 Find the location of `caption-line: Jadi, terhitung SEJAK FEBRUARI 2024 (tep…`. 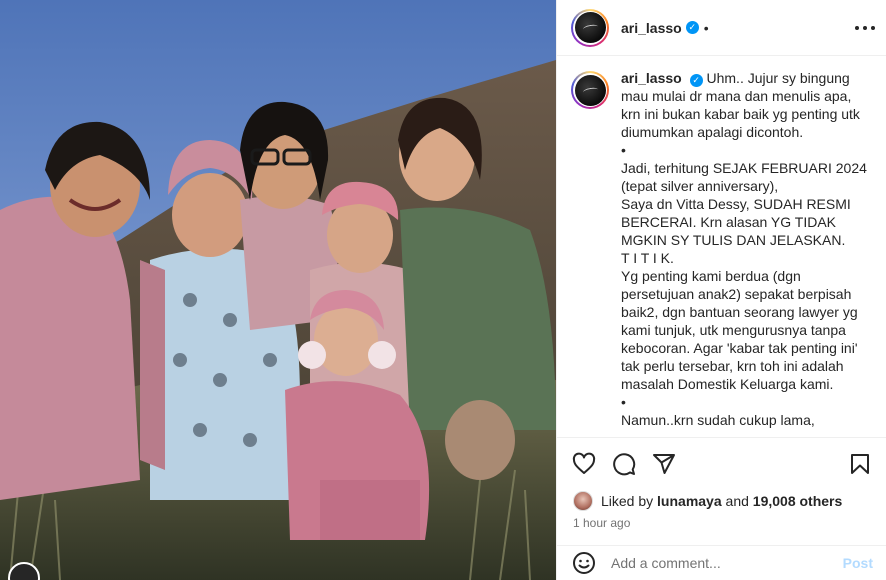

caption-line: Jadi, terhitung SEJAK FEBRUARI 2024 (tep… is located at coordinates (744, 177).